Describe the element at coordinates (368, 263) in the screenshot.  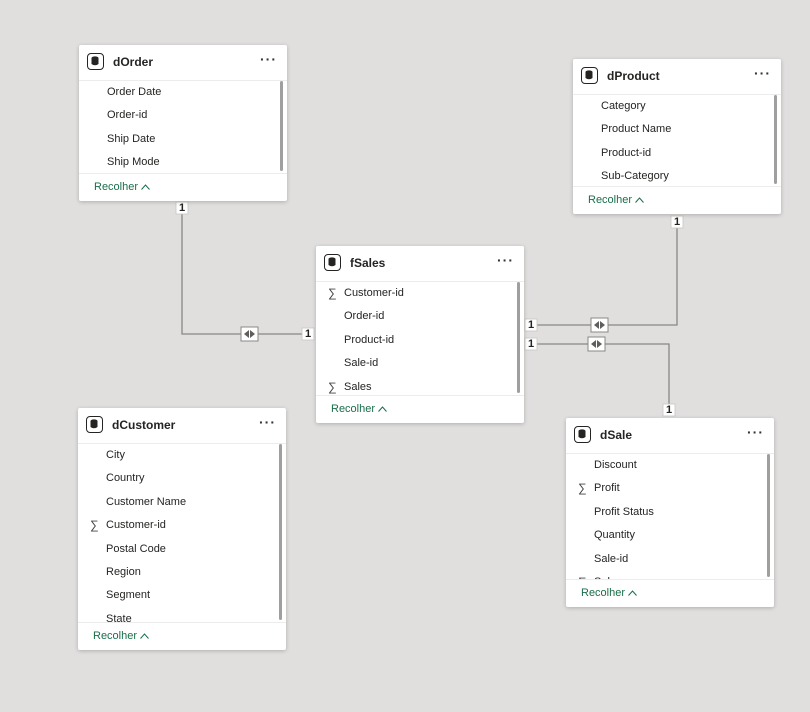
I see `table-title: fSales` at that location.